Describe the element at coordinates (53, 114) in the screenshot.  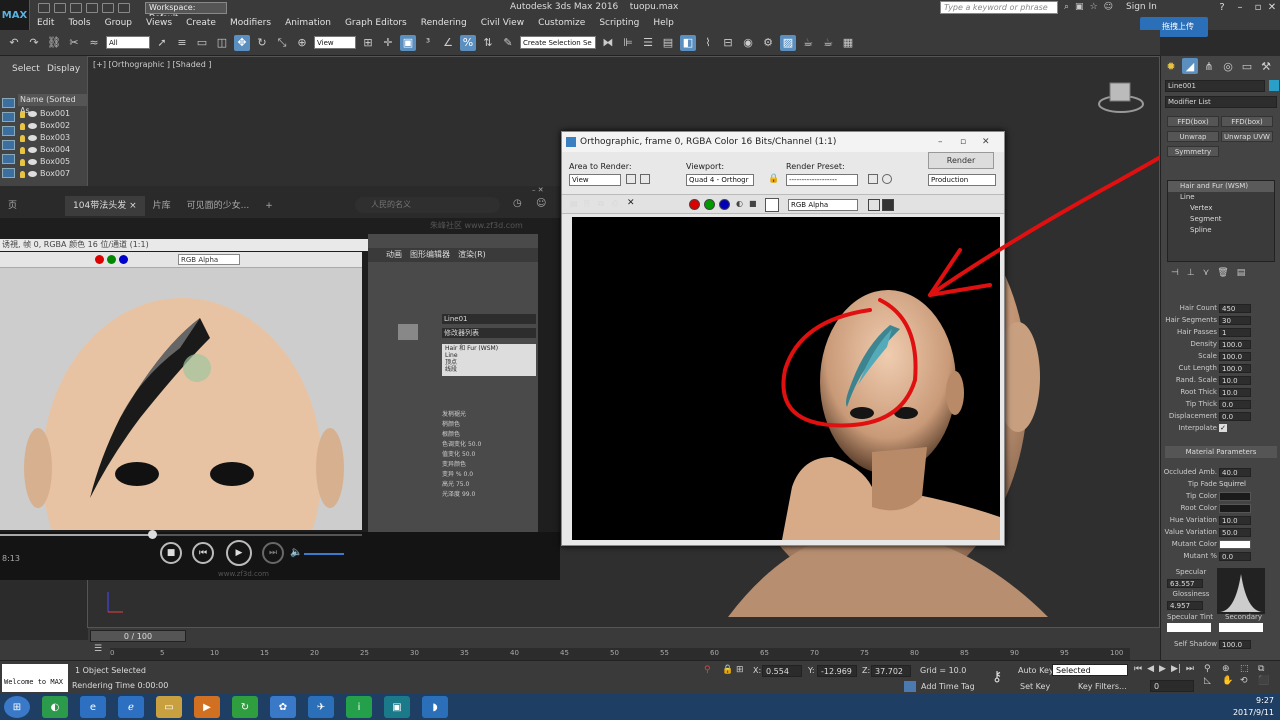
I see `list-item: Box001` at that location.